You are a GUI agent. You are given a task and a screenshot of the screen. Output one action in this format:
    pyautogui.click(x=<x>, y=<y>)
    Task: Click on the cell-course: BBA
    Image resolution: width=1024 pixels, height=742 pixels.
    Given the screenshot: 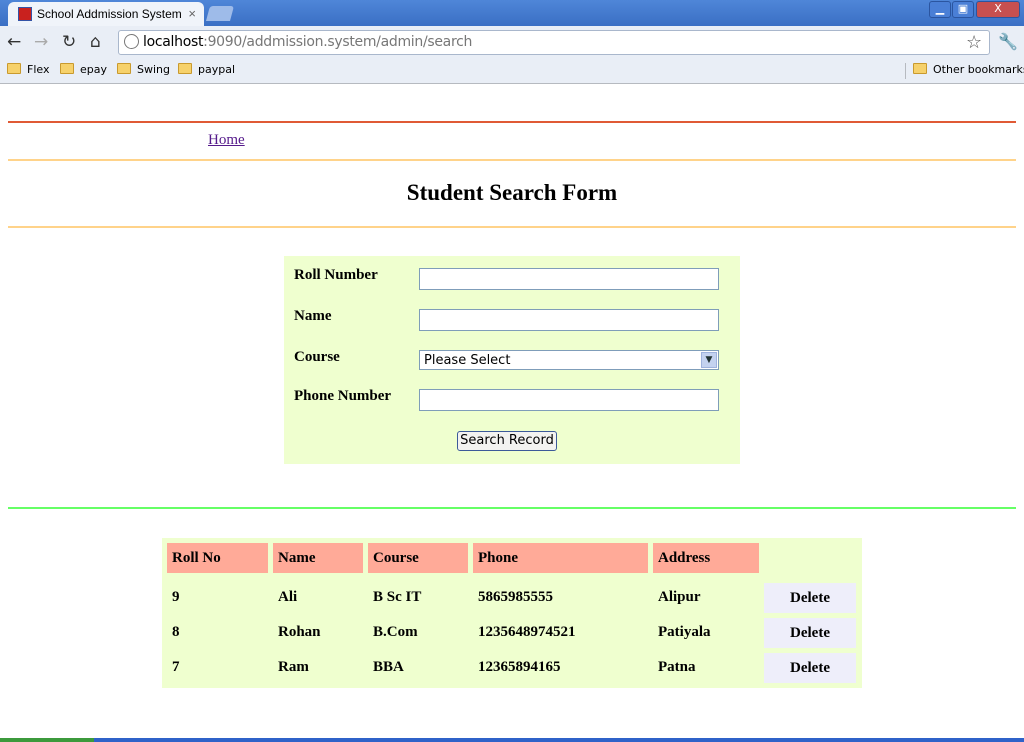 What is the action you would take?
    pyautogui.click(x=388, y=667)
    